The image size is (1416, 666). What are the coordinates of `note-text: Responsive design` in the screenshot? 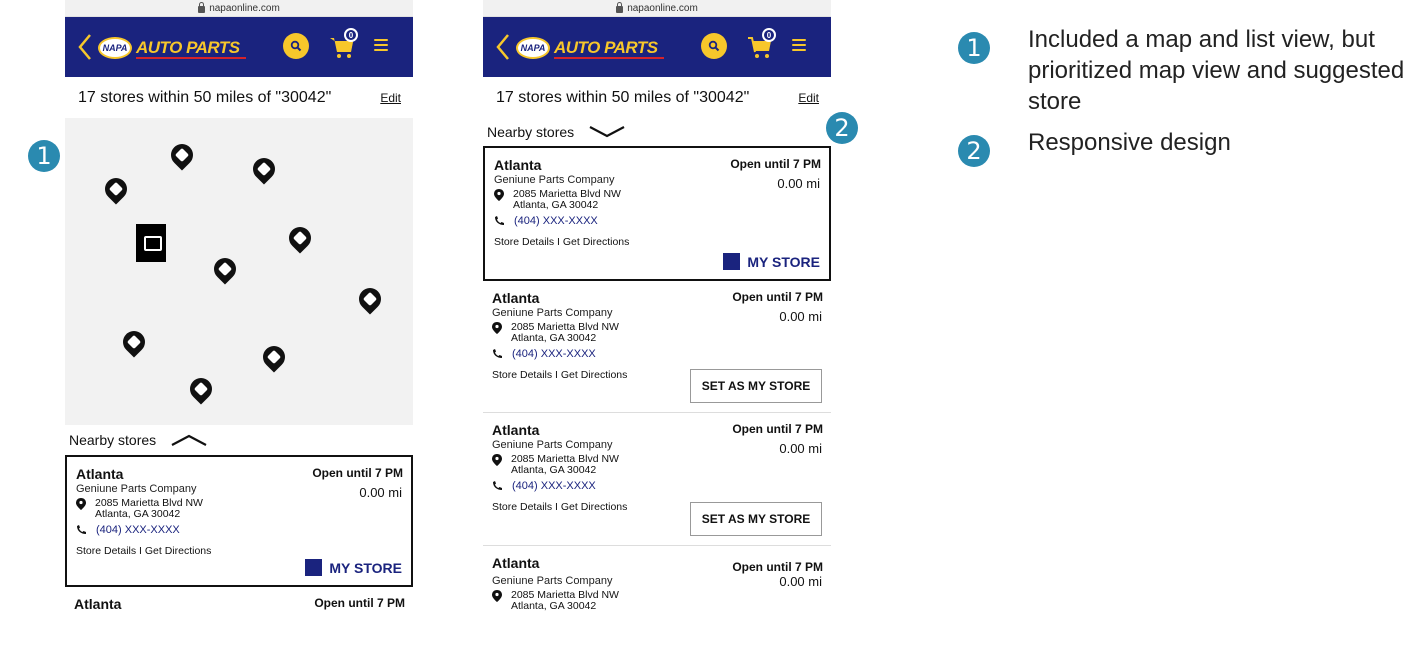 It's located at (1129, 142).